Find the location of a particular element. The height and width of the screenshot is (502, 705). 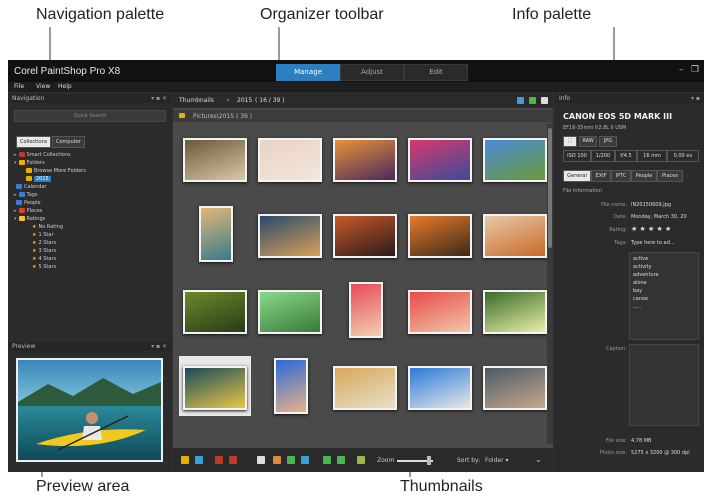

tree-item: ▾ Folders is located at coordinates (29, 163).